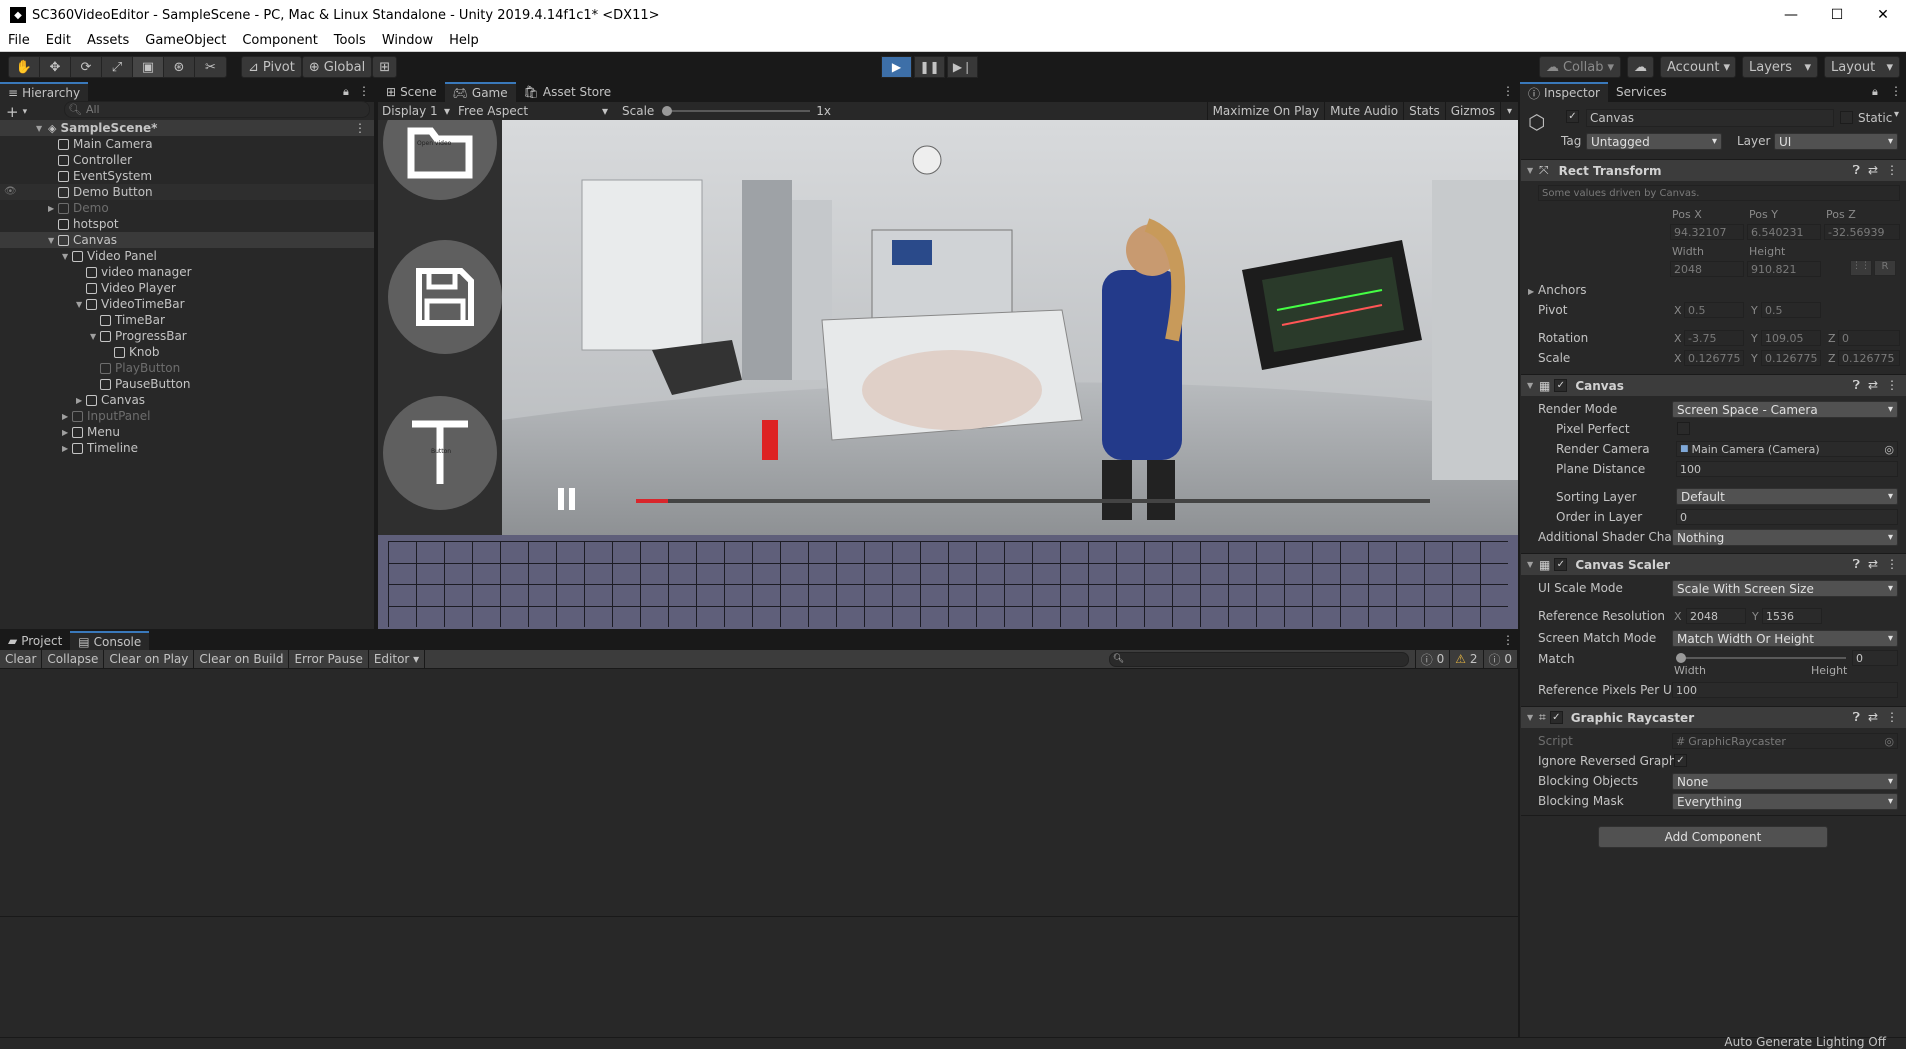 This screenshot has width=1906, height=1049. Describe the element at coordinates (187, 256) in the screenshot. I see `hierarchy-item: ▼ Video Panel` at that location.